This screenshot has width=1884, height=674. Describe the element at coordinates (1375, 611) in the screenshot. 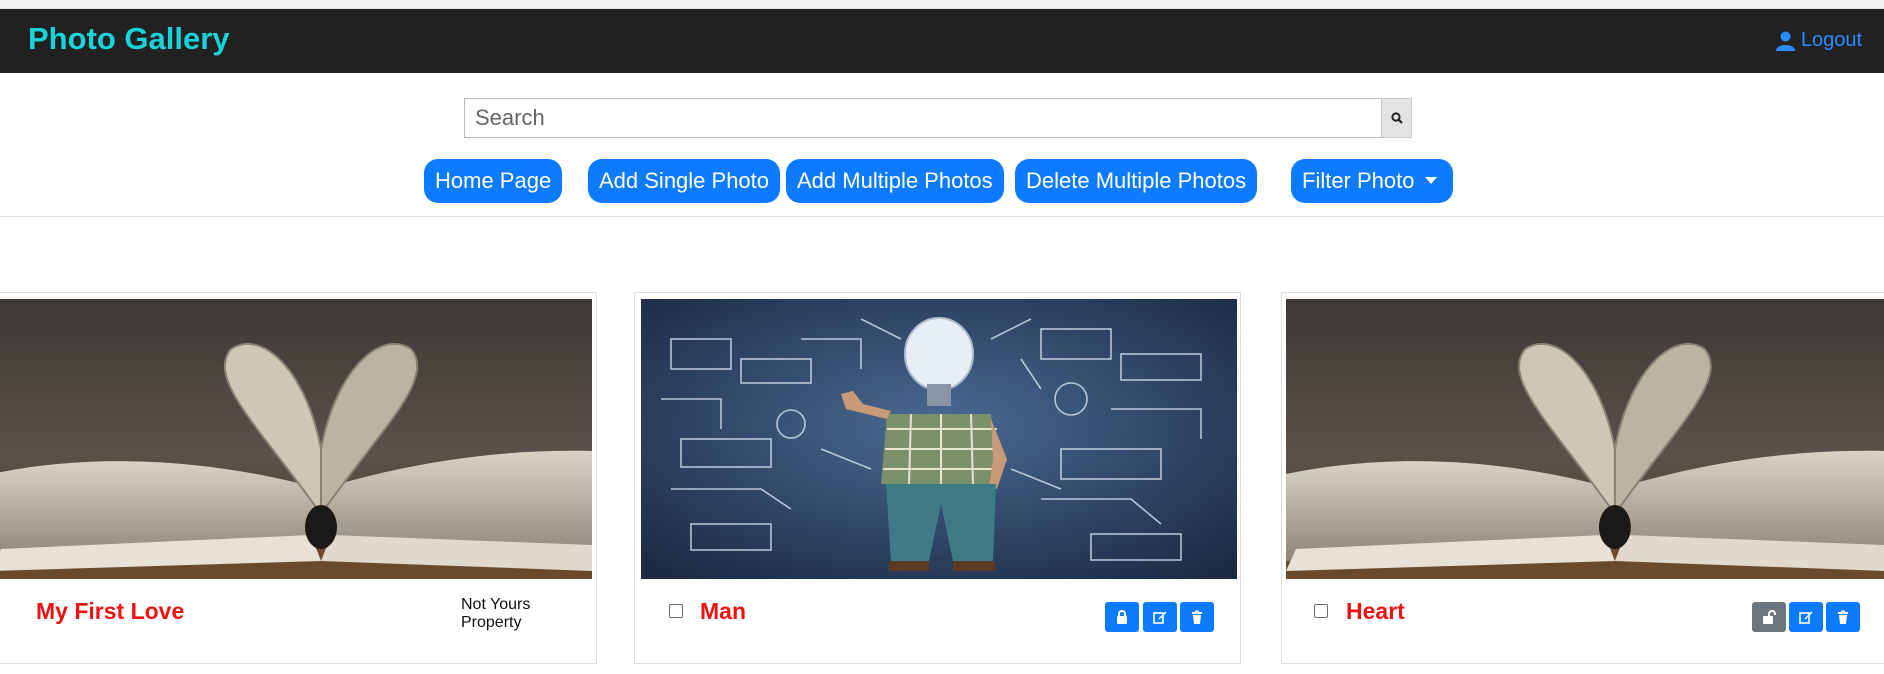

I see `photo-title: Heart` at that location.